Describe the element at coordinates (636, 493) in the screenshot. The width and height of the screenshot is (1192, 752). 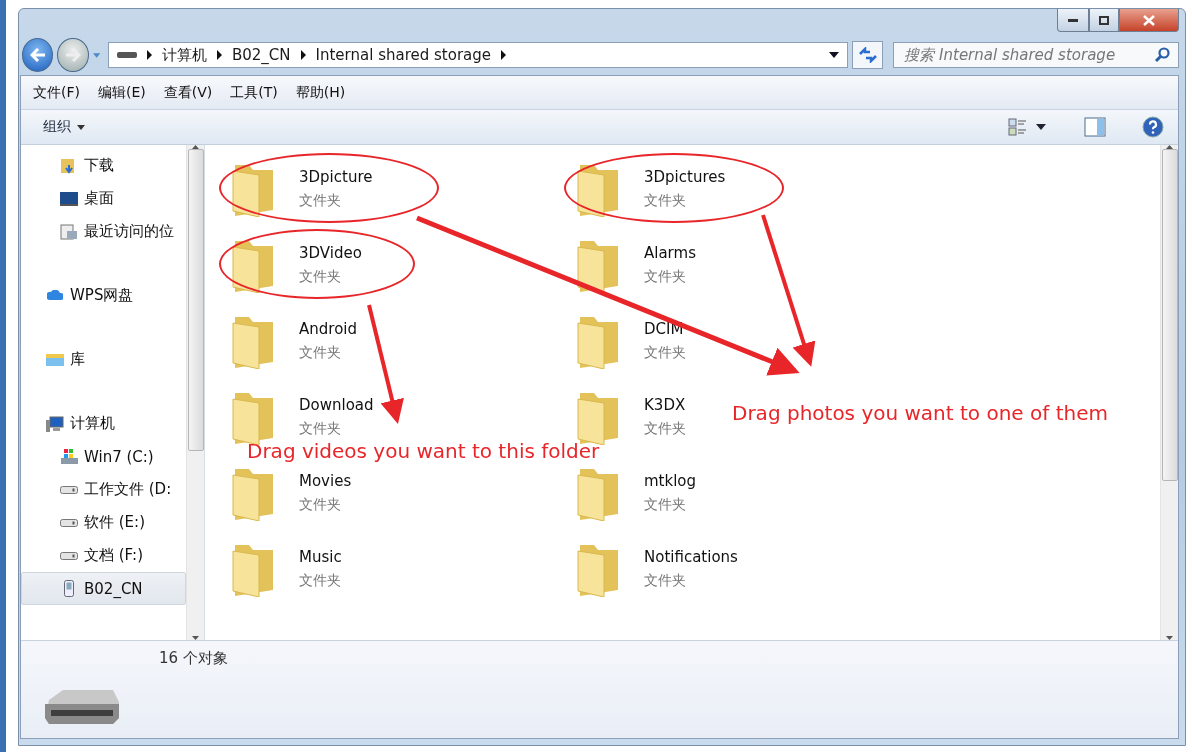
I see `folder-item: mtklog 文件夹` at that location.